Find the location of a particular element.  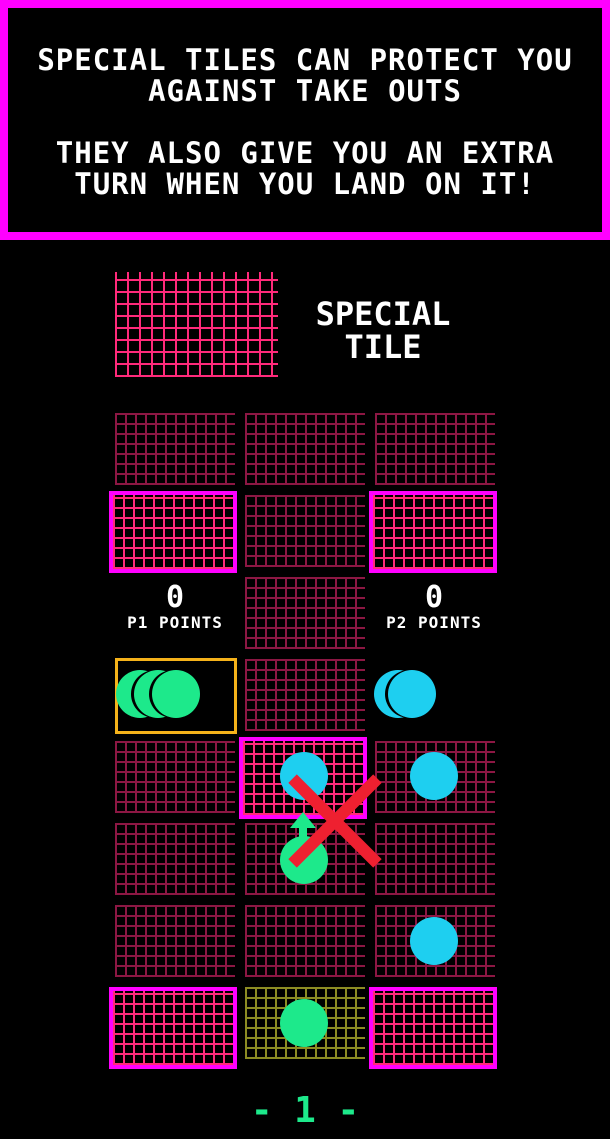

p1-score-label: P1 POINTS is located at coordinates (175, 622).